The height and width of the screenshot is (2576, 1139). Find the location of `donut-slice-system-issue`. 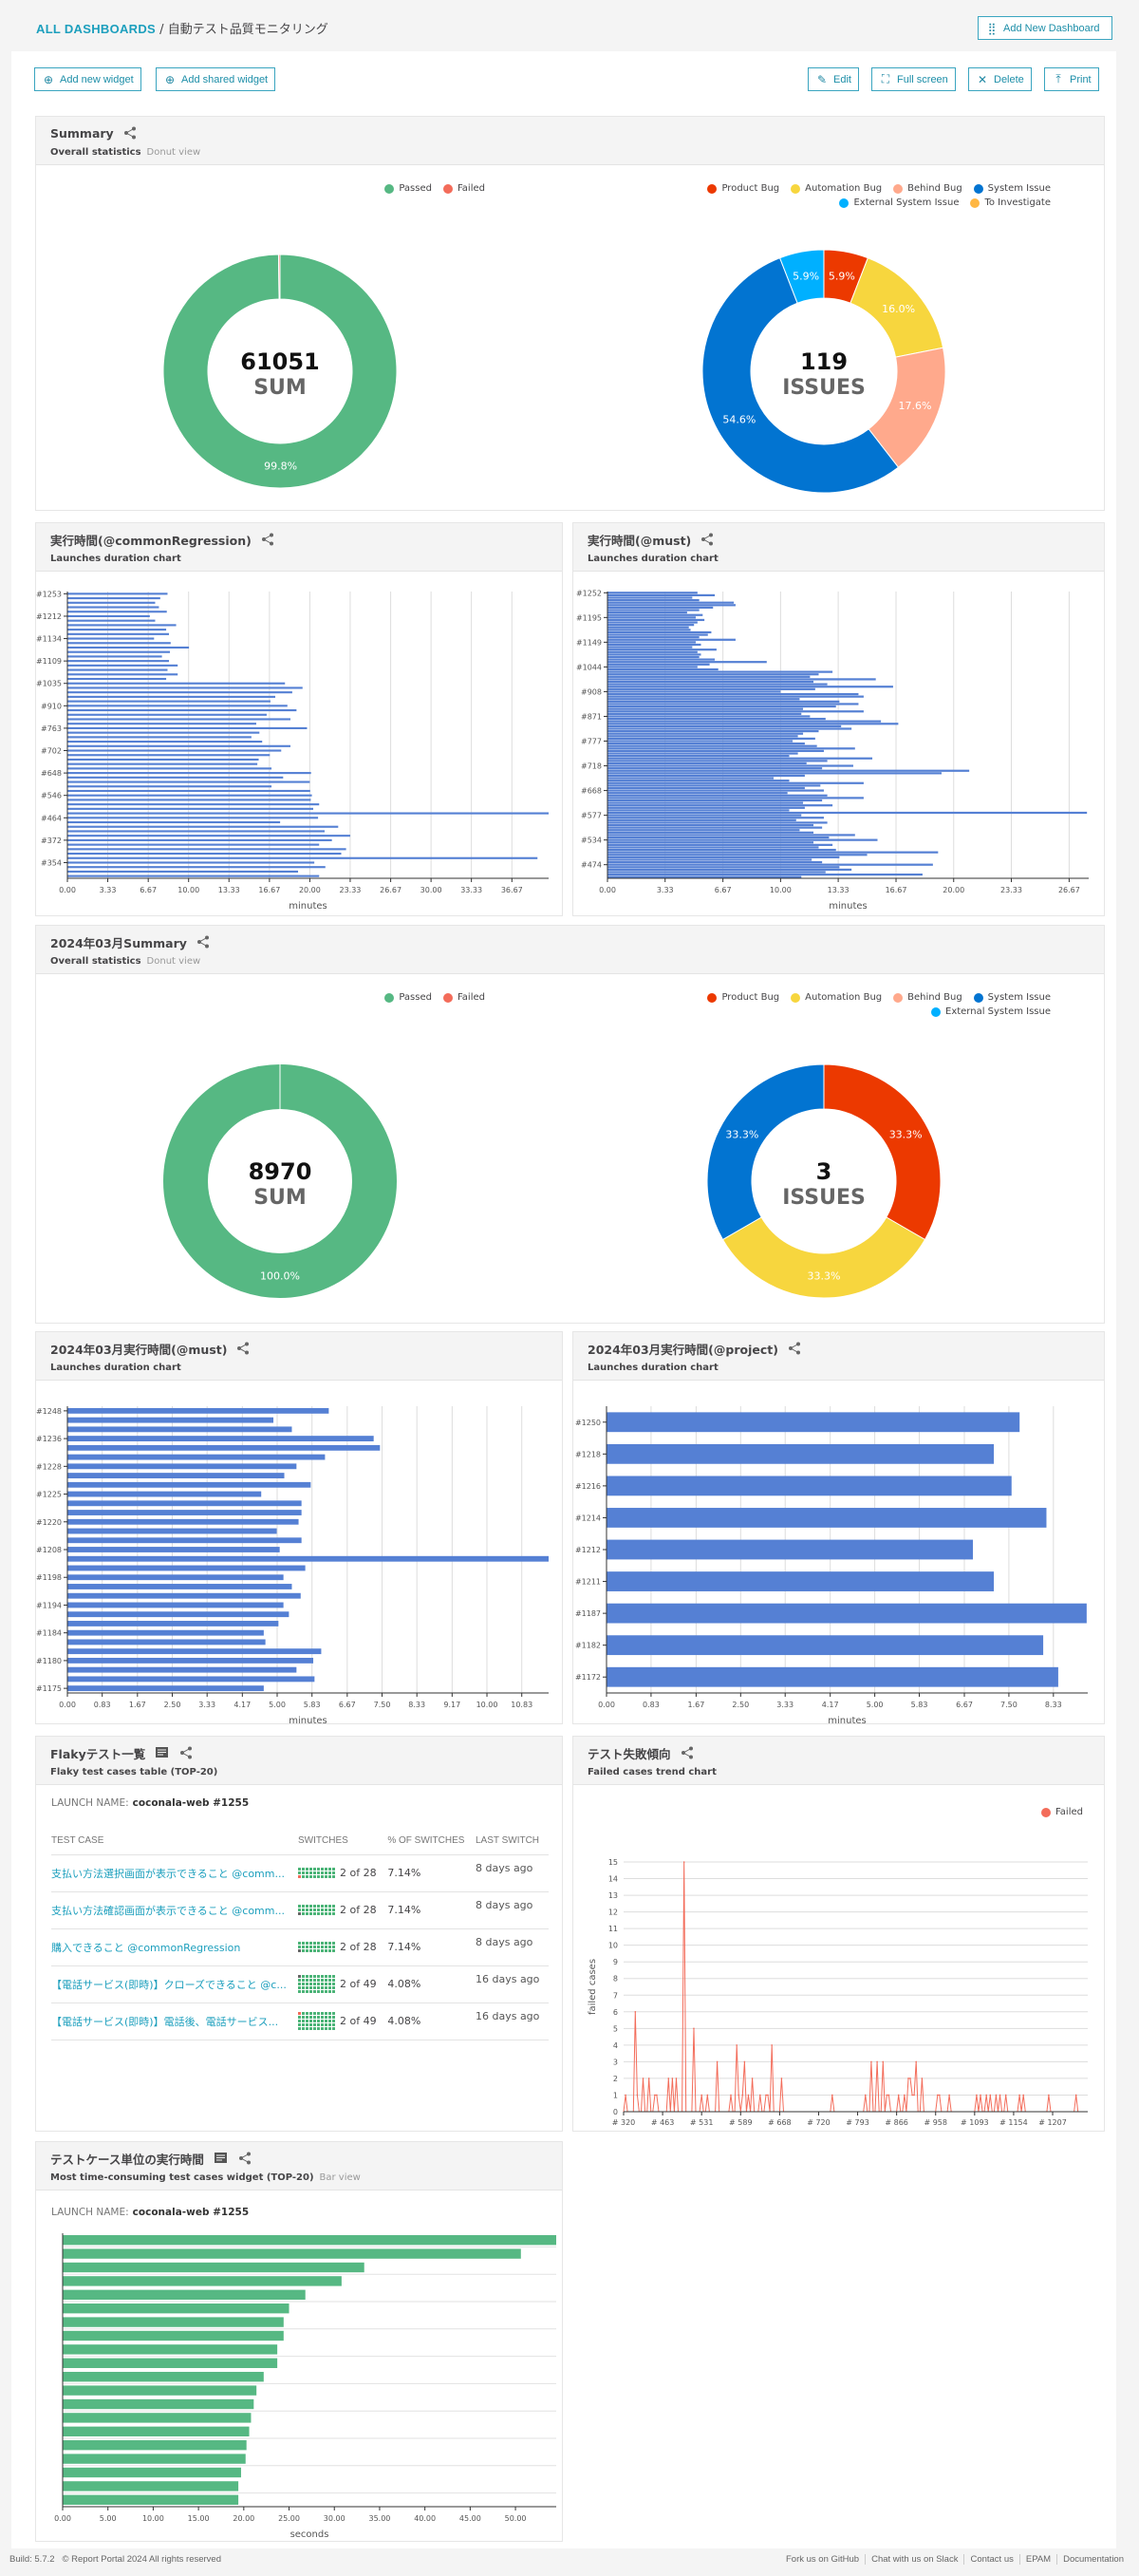

donut-slice-system-issue is located at coordinates (765, 1152).